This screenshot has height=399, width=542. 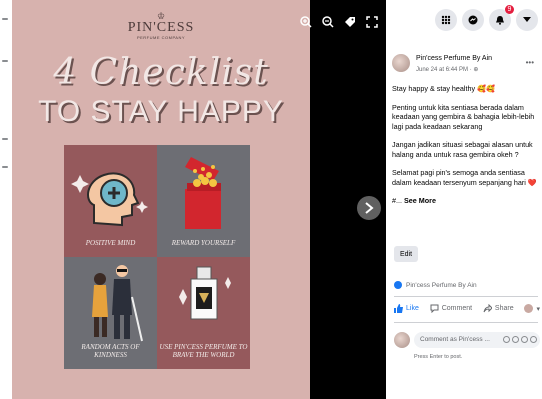 What do you see at coordinates (520, 339) in the screenshot?
I see `comment-tools` at bounding box center [520, 339].